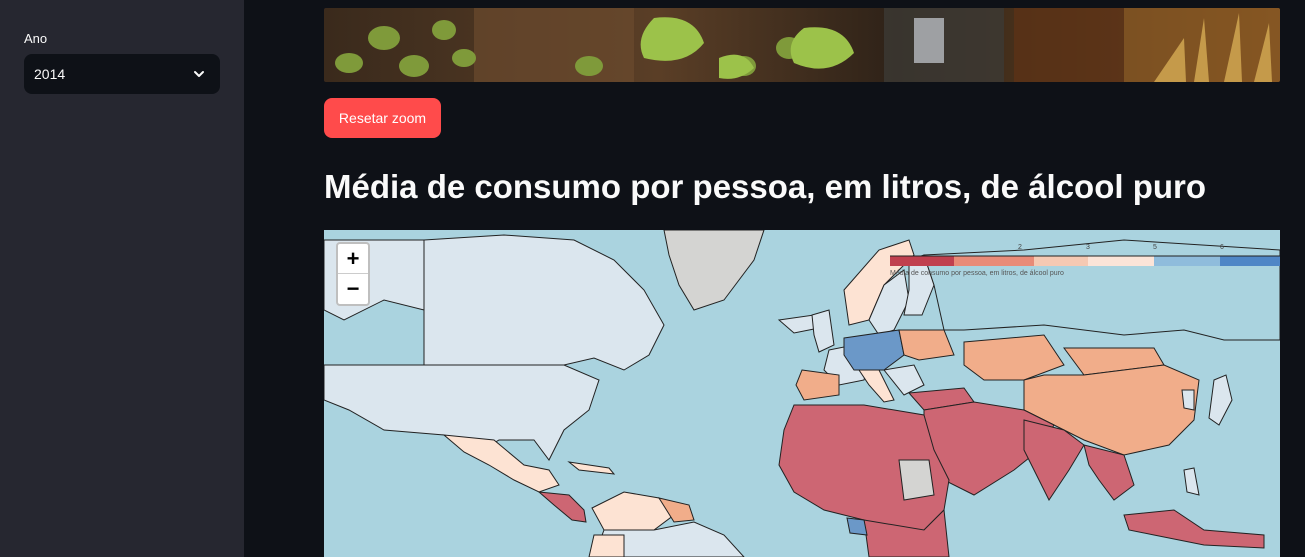 The width and height of the screenshot is (1305, 557). I want to click on year-select: 2014, so click(122, 74).